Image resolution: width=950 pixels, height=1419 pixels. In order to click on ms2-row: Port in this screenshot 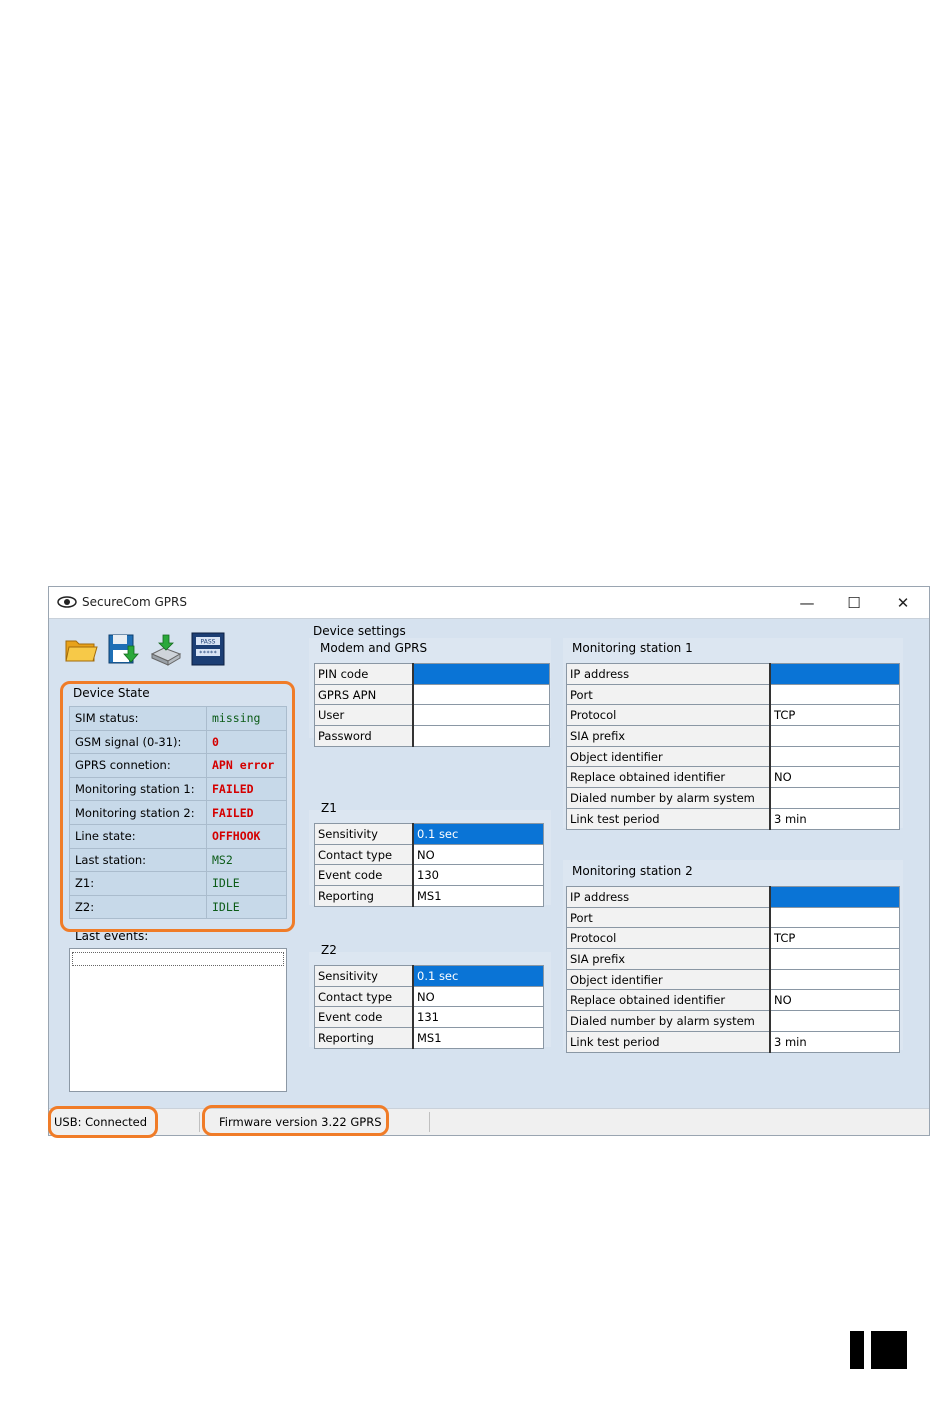, I will do `click(733, 917)`.